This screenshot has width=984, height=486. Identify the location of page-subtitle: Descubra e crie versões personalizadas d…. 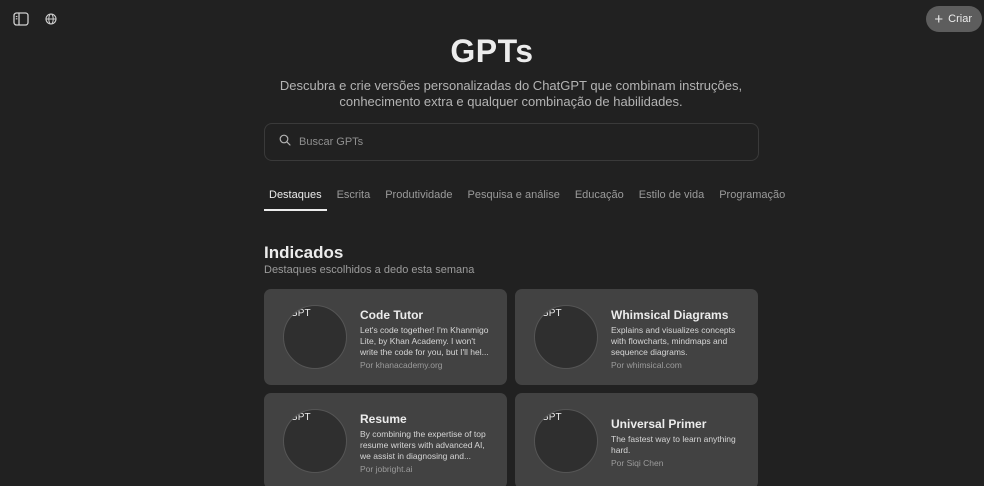
(511, 94).